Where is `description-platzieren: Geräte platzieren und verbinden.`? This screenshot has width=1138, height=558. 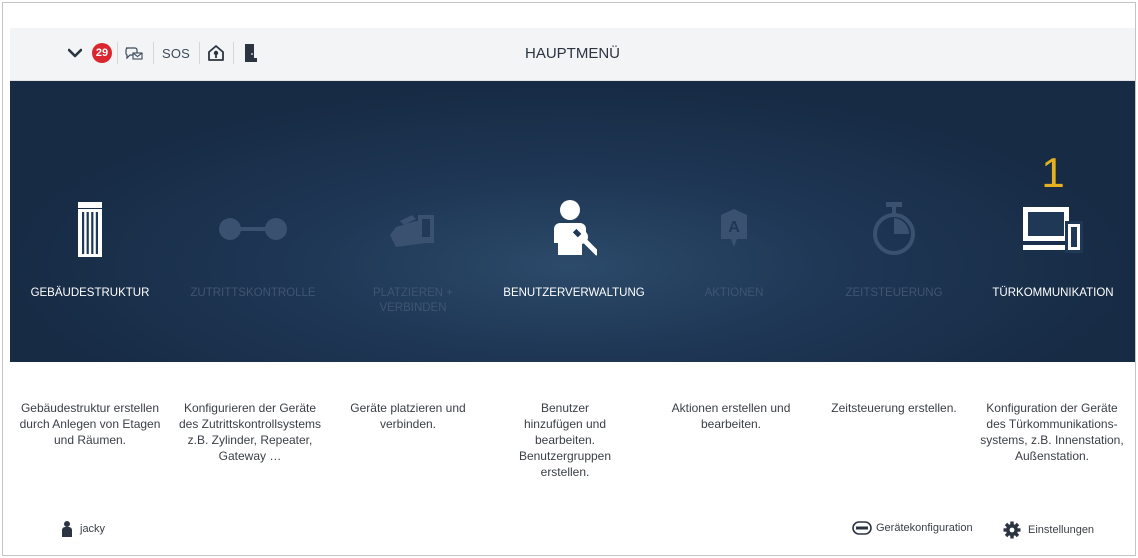
description-platzieren: Geräte platzieren und verbinden. is located at coordinates (408, 416).